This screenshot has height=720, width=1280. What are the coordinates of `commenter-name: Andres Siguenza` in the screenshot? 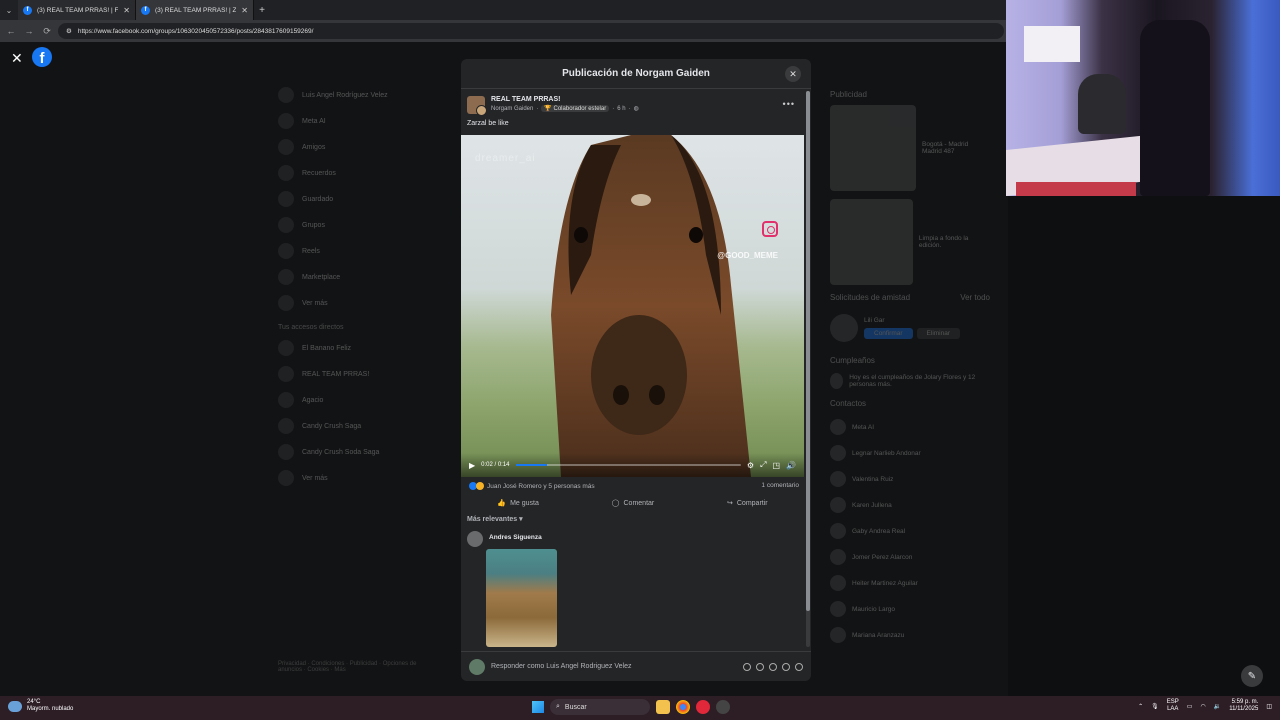 It's located at (515, 540).